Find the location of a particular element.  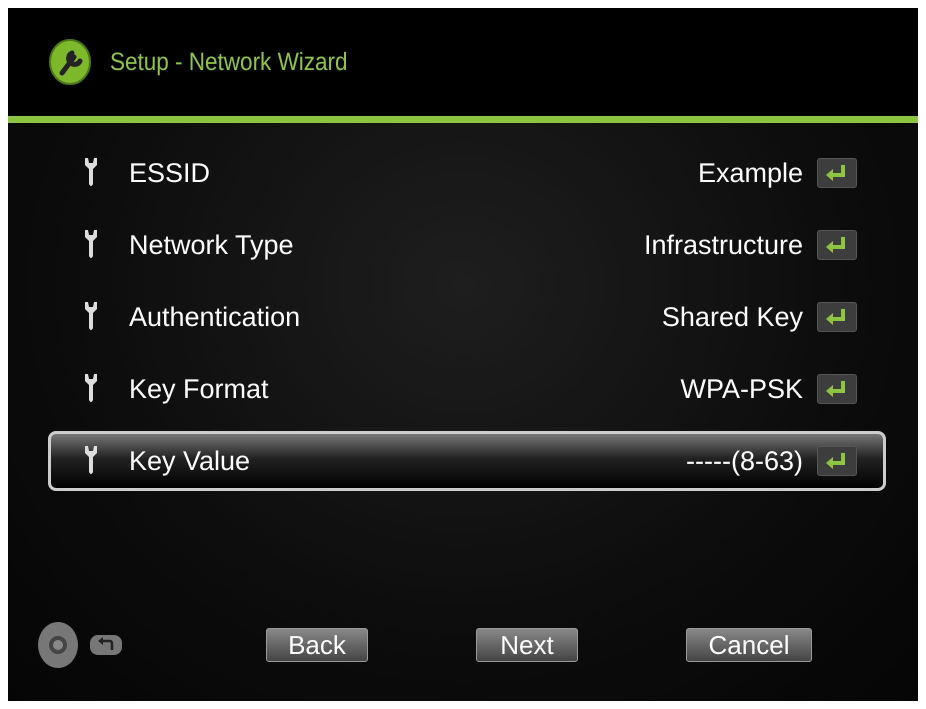

setting-label: Key Format is located at coordinates (199, 389).